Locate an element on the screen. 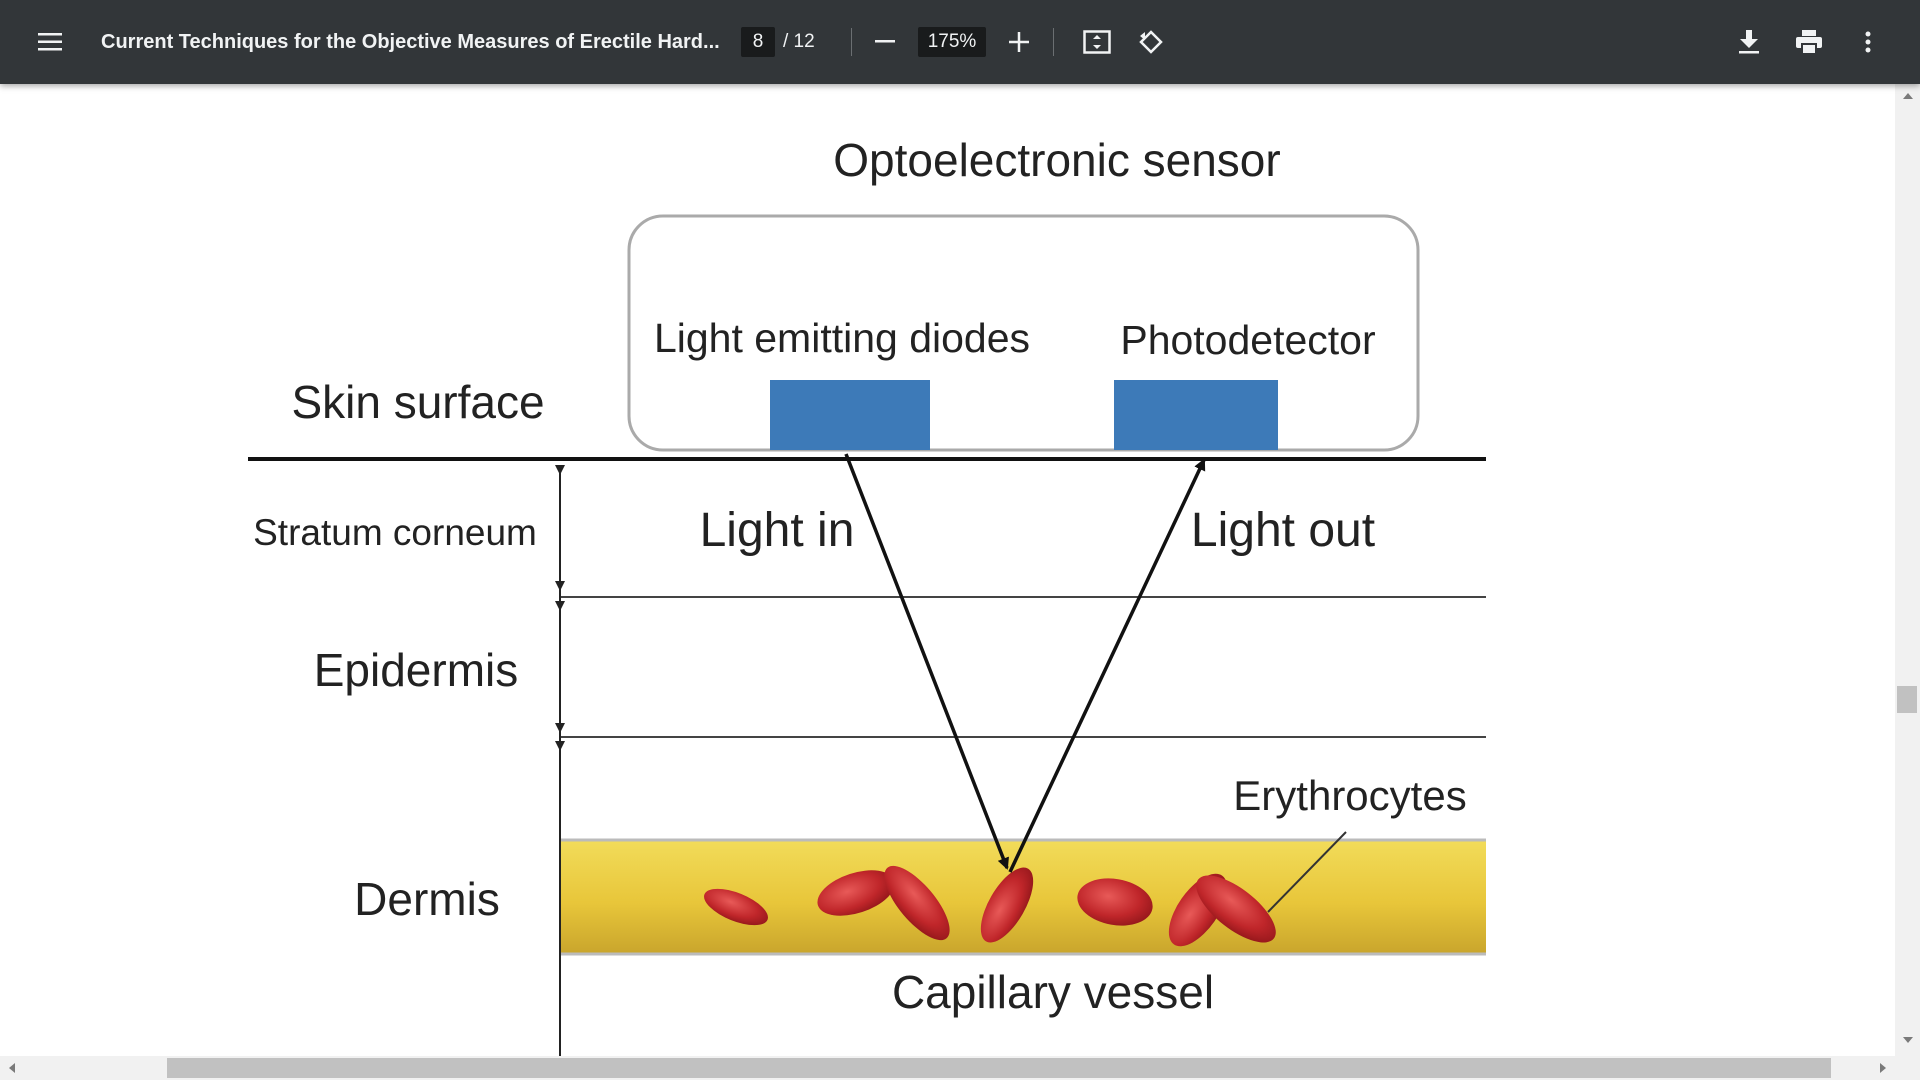 Image resolution: width=1920 pixels, height=1080 pixels. scroll-right-icon is located at coordinates (1883, 1068).